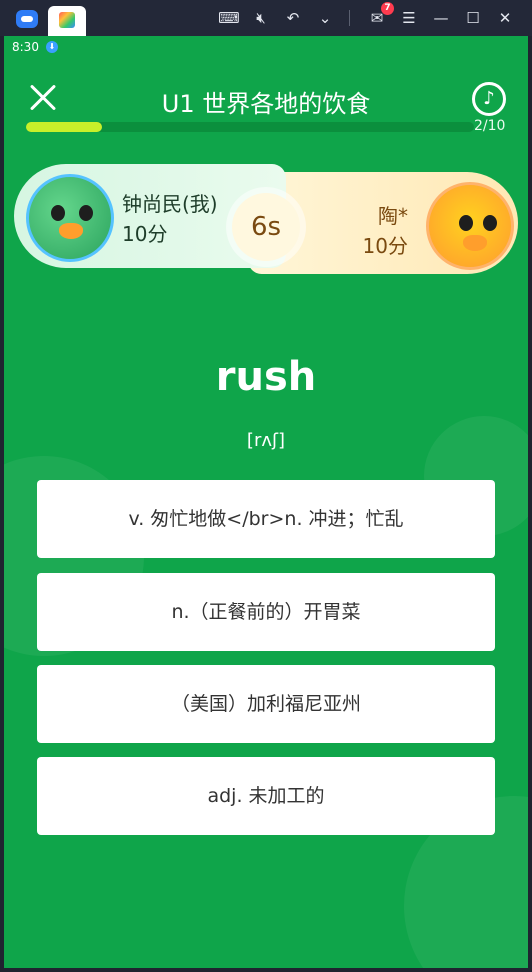 The image size is (532, 972). Describe the element at coordinates (266, 440) in the screenshot. I see `question-phonetic: [rʌʃ]` at that location.